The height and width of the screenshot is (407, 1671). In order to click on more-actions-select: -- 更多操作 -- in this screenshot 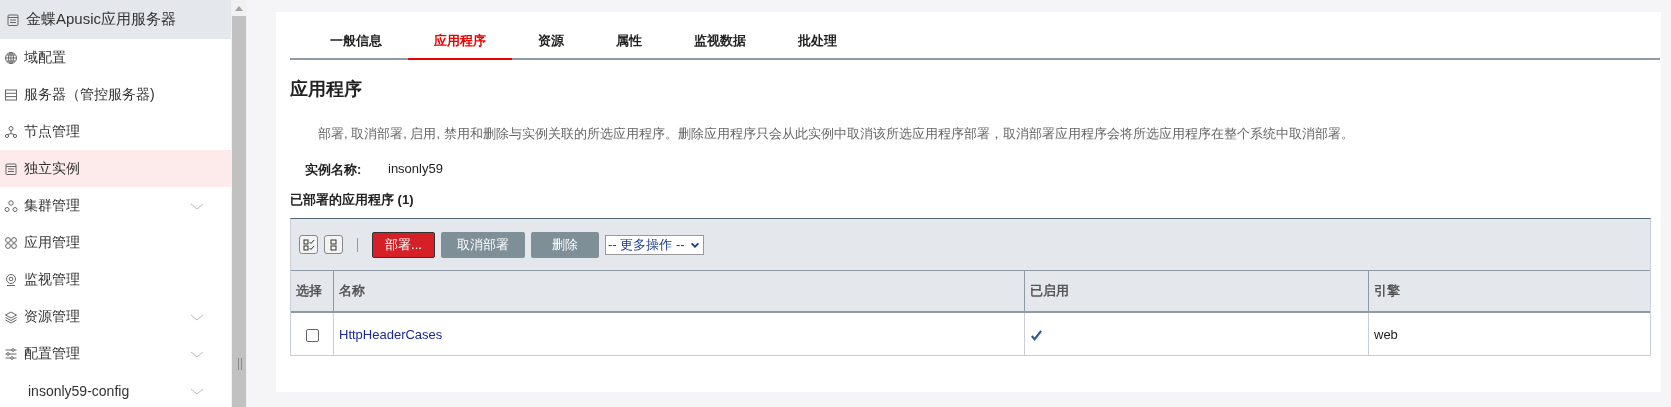, I will do `click(654, 244)`.